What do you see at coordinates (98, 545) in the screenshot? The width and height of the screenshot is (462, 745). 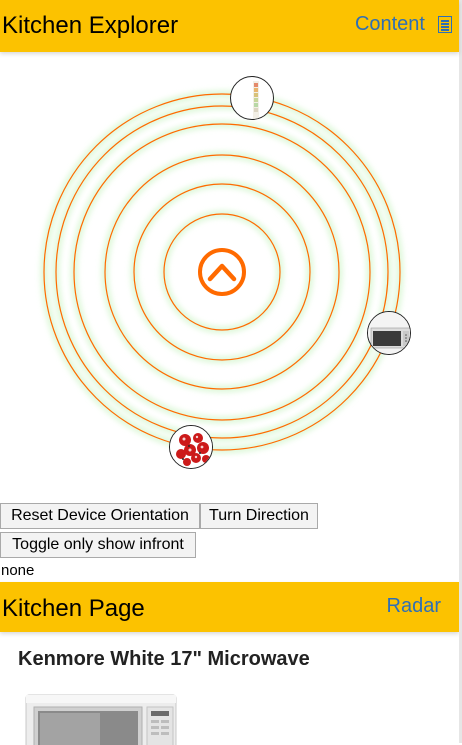 I see `toggle-infront-button: Toggle only show infront` at bounding box center [98, 545].